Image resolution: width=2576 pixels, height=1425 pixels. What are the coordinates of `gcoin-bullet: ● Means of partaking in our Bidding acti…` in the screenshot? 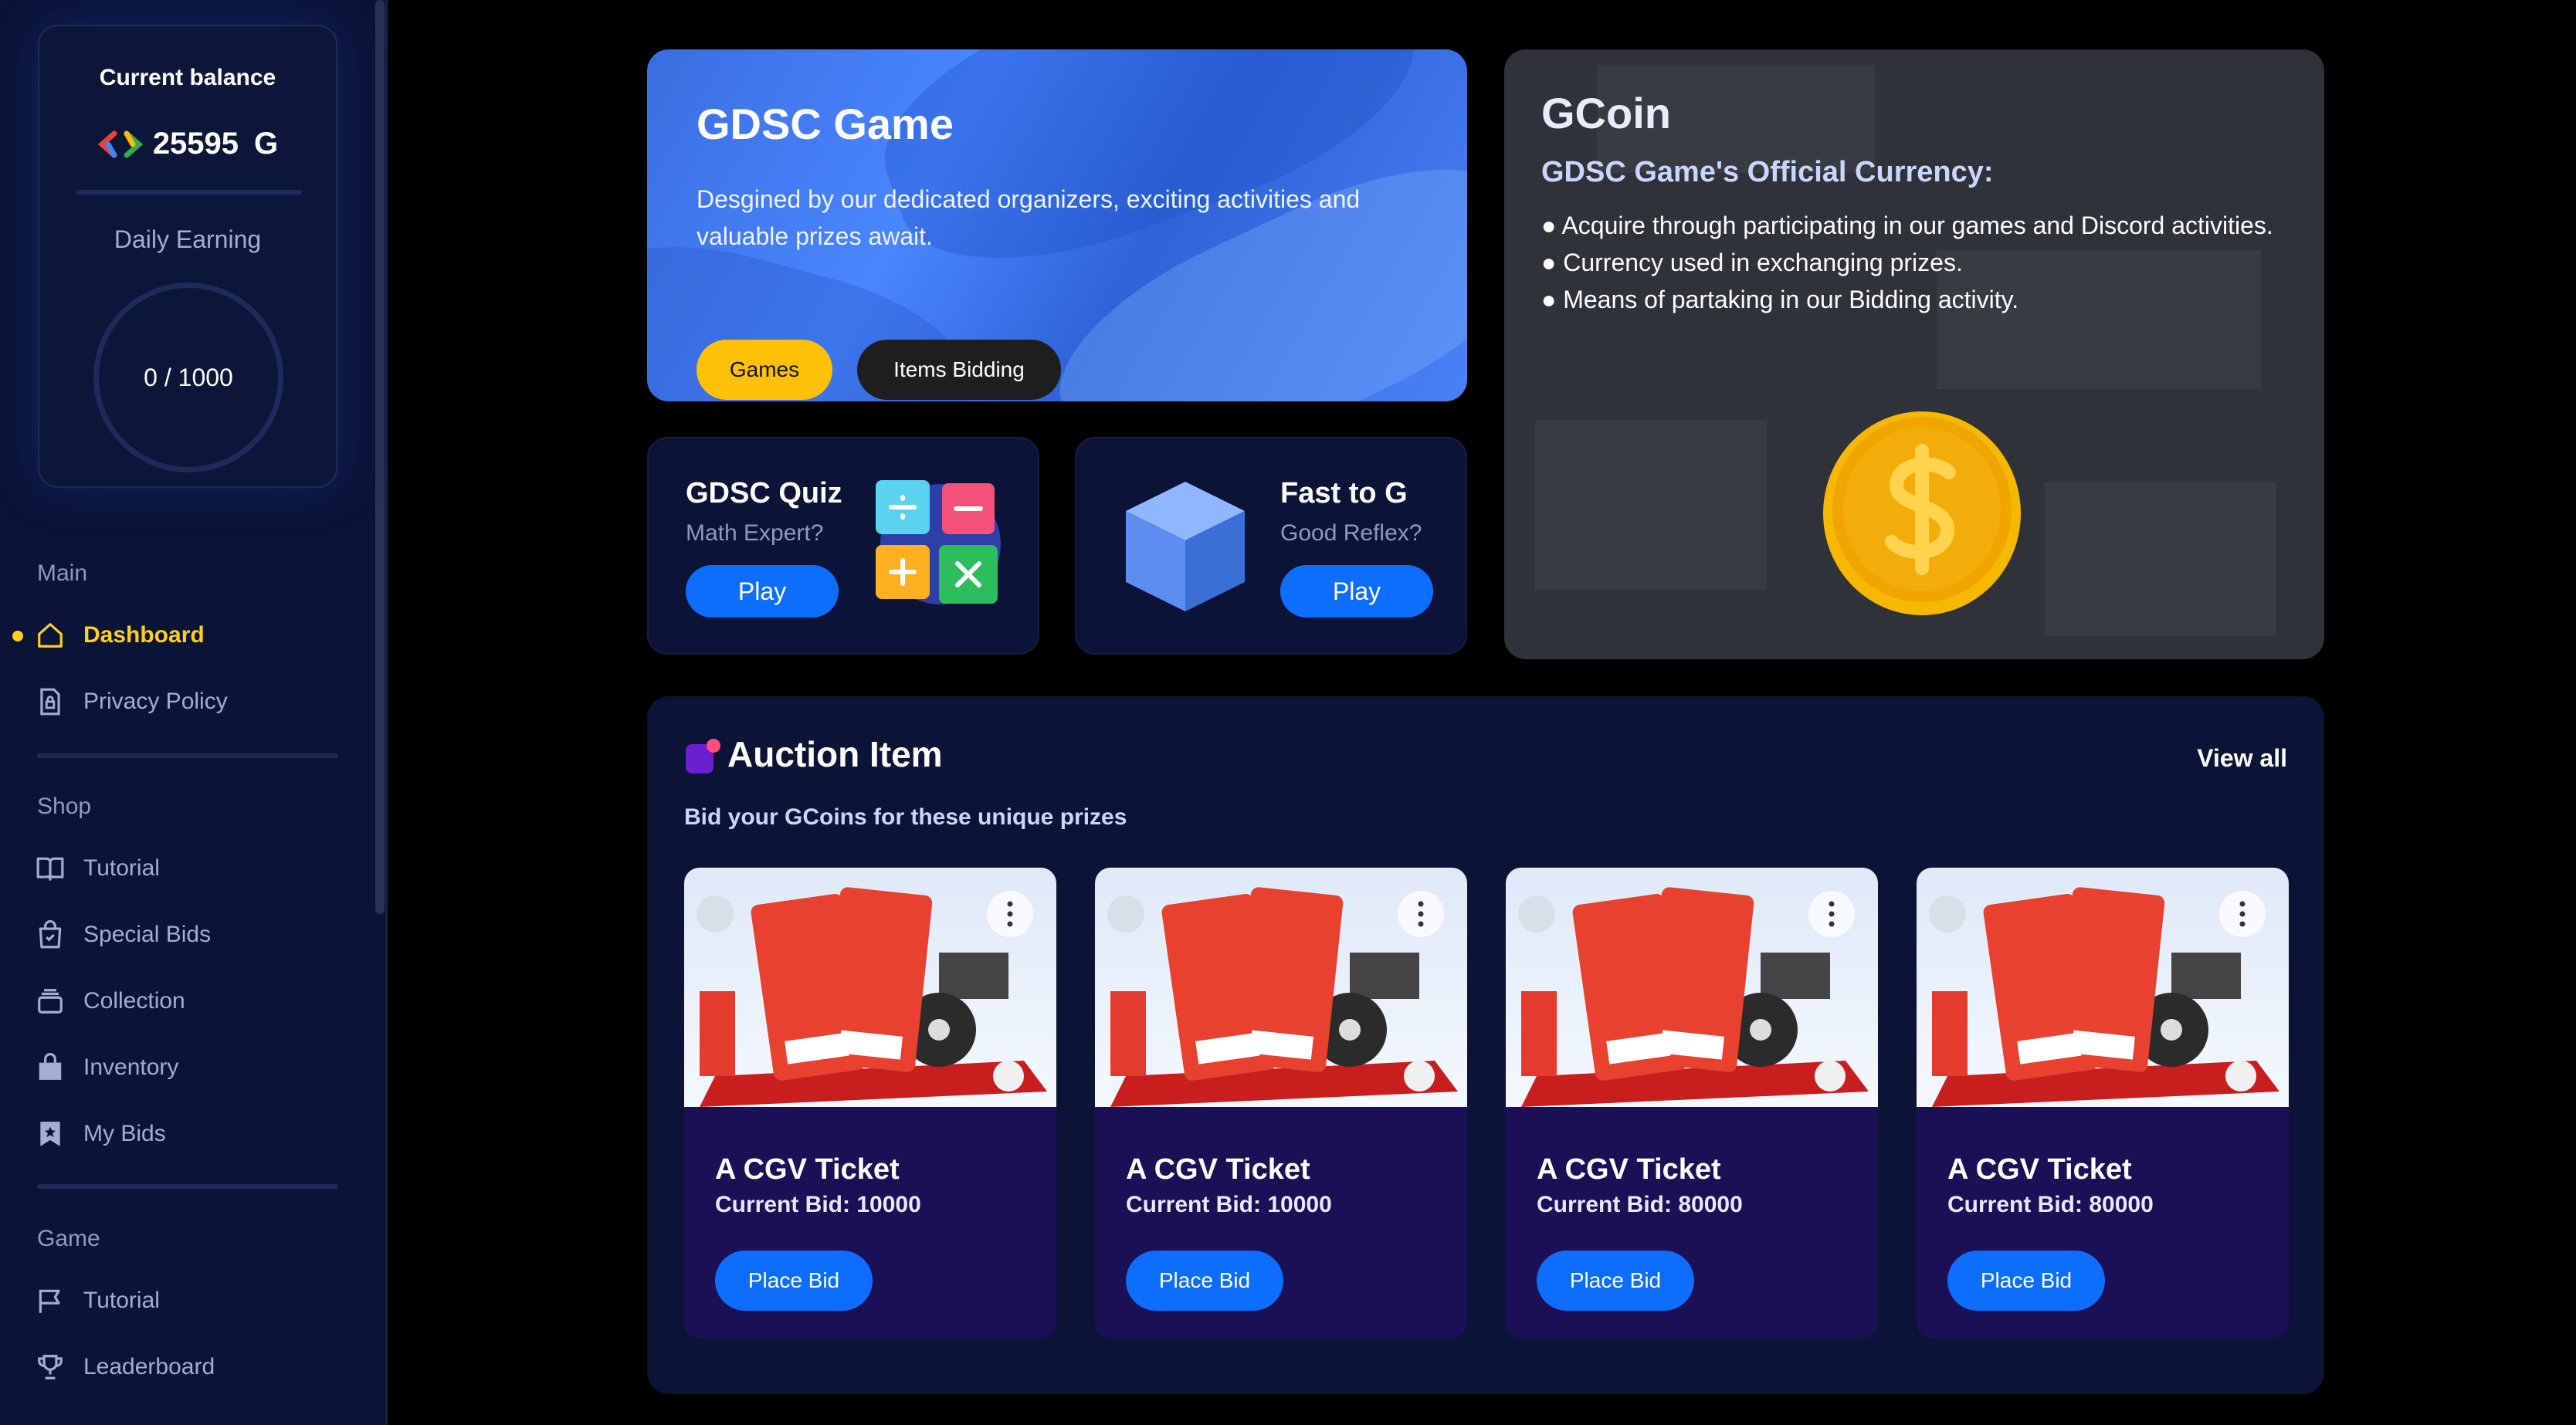 It's located at (1780, 299).